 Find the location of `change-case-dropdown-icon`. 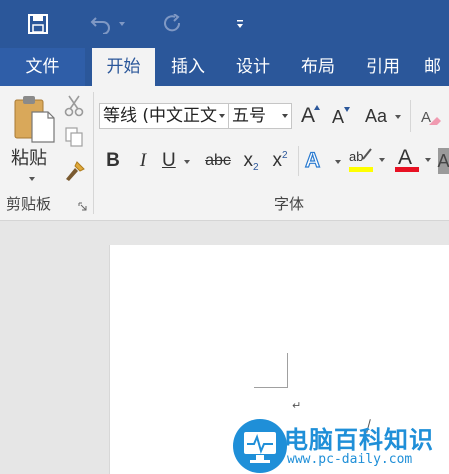

change-case-dropdown-icon is located at coordinates (398, 117).